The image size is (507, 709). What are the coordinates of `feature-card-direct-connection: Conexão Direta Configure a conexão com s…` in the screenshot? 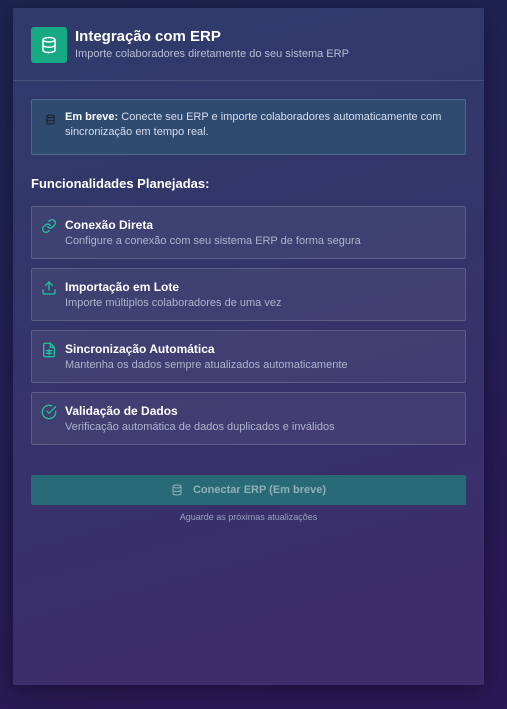 It's located at (248, 232).